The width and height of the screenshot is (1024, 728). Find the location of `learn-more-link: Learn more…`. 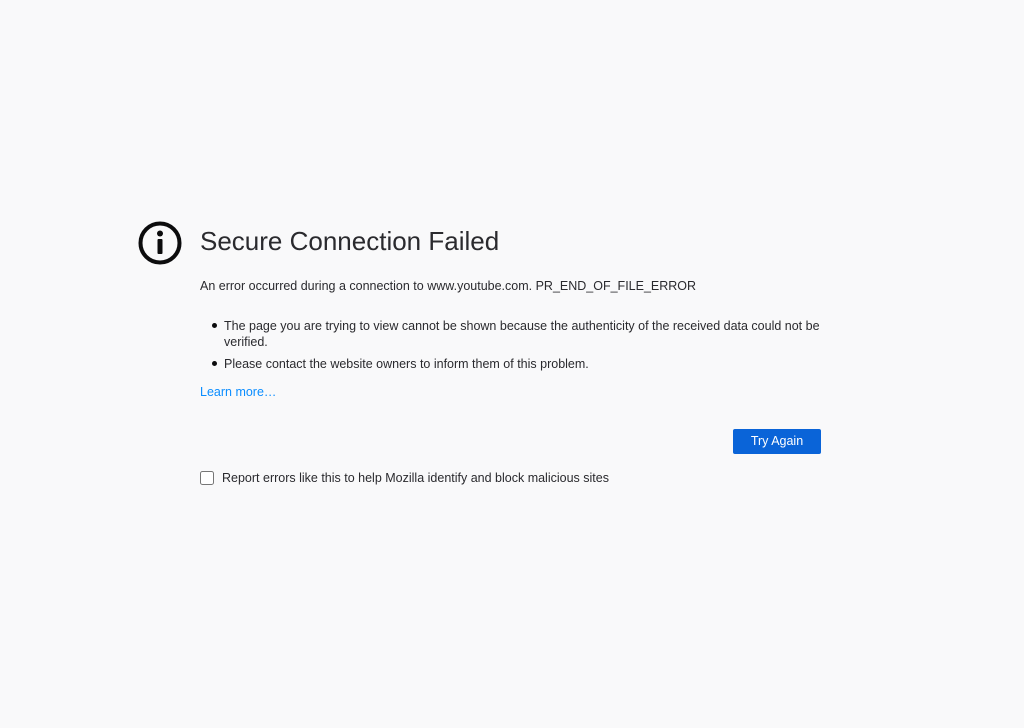

learn-more-link: Learn more… is located at coordinates (238, 392).